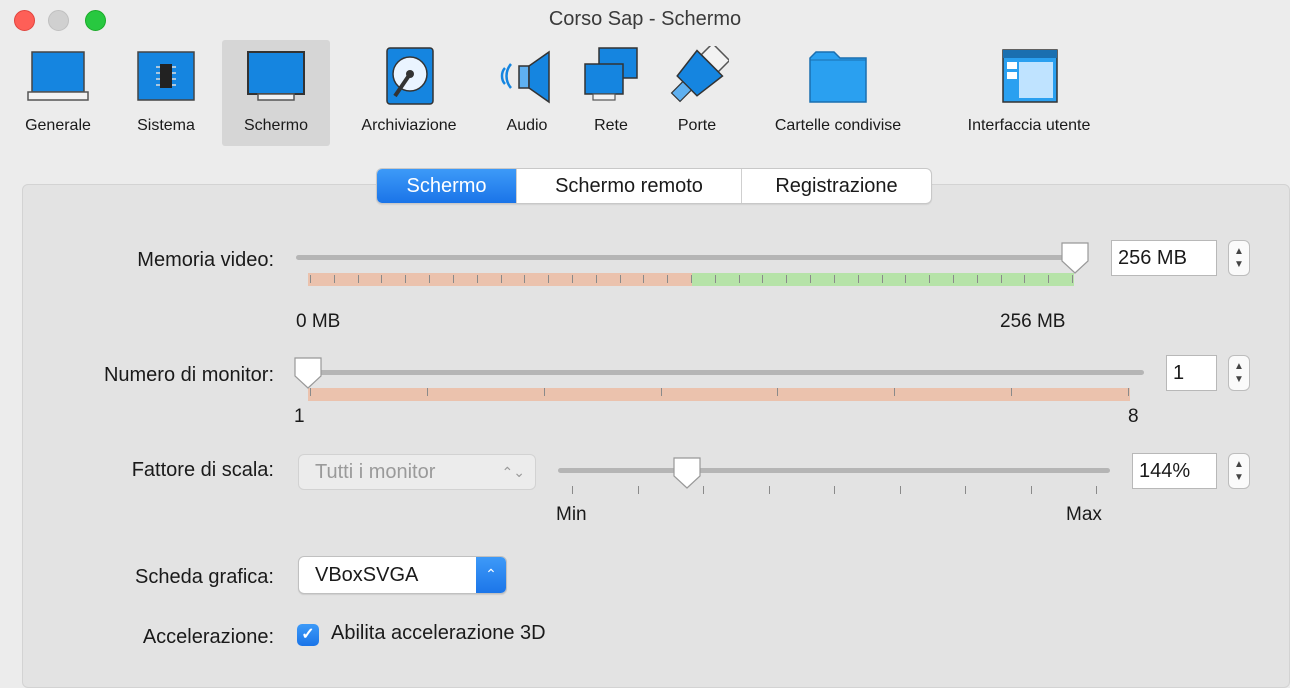 The width and height of the screenshot is (1290, 688). I want to click on window-icon, so click(1030, 76).